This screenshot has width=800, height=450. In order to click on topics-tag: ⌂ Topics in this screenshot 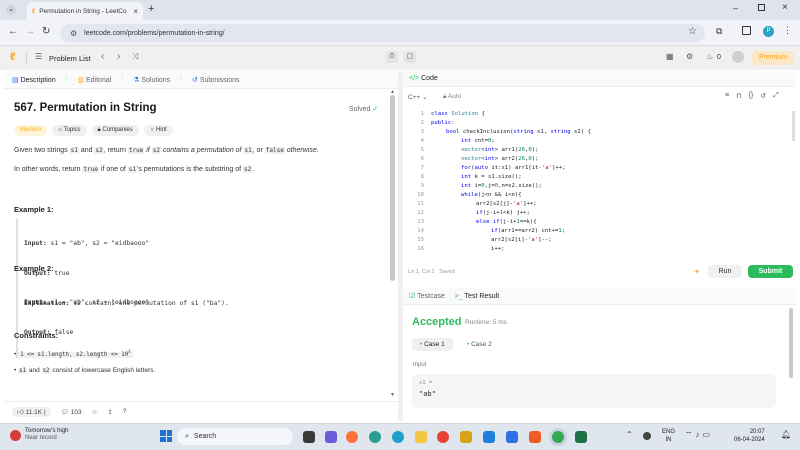, I will do `click(69, 130)`.